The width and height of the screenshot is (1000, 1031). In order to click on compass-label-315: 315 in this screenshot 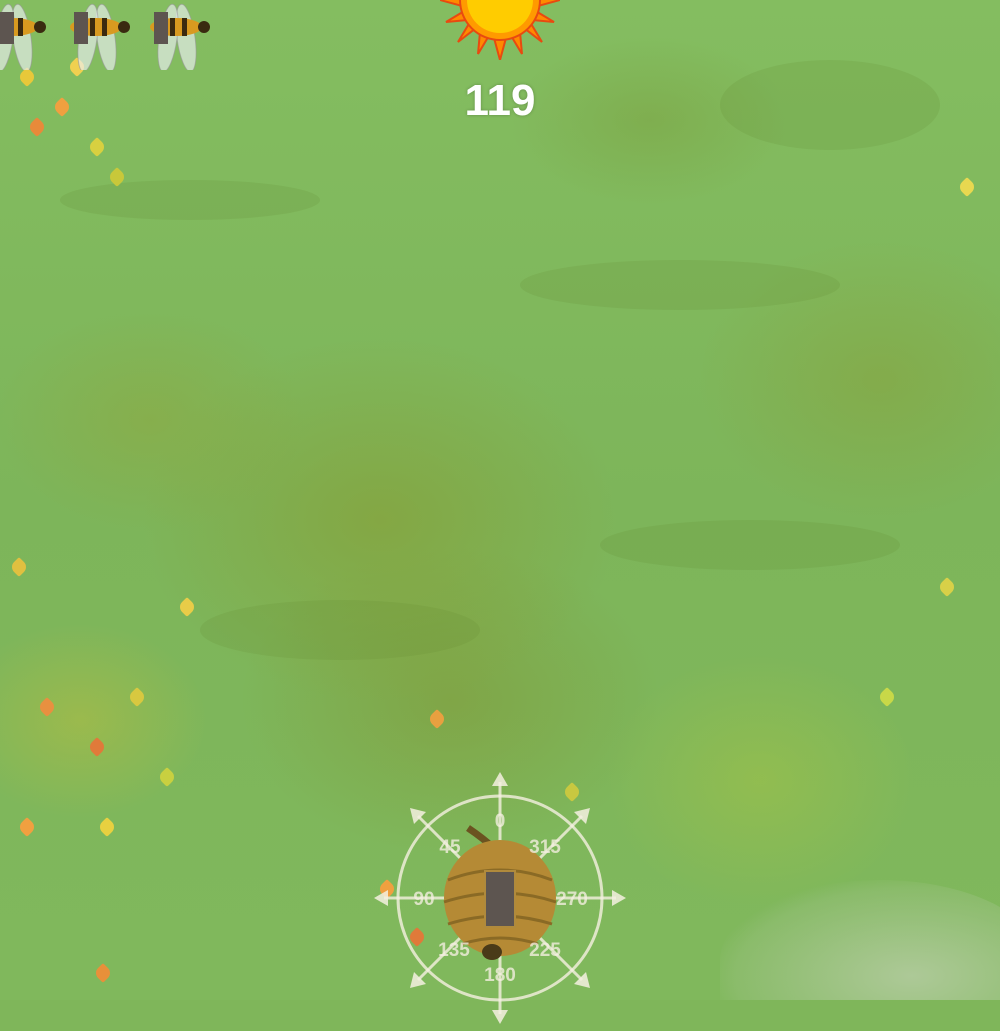, I will do `click(545, 847)`.